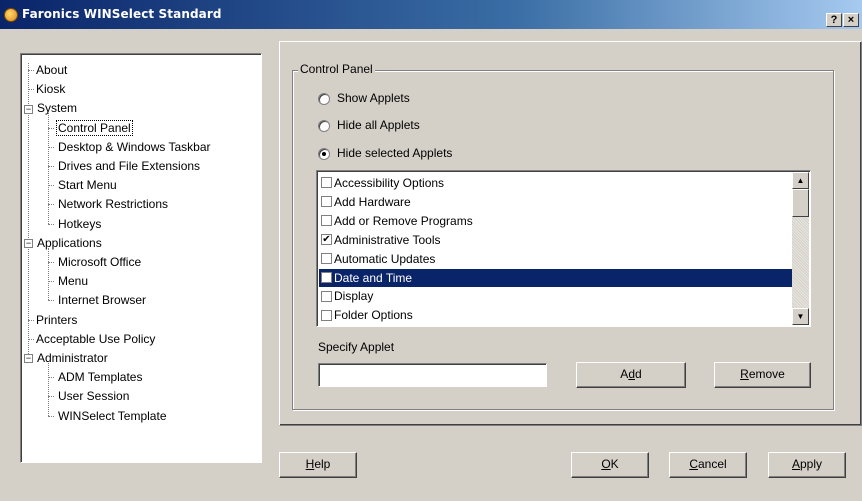 The image size is (862, 501). I want to click on tree-item-drives-and-file-extensions: Drives and File Extensions, so click(129, 166).